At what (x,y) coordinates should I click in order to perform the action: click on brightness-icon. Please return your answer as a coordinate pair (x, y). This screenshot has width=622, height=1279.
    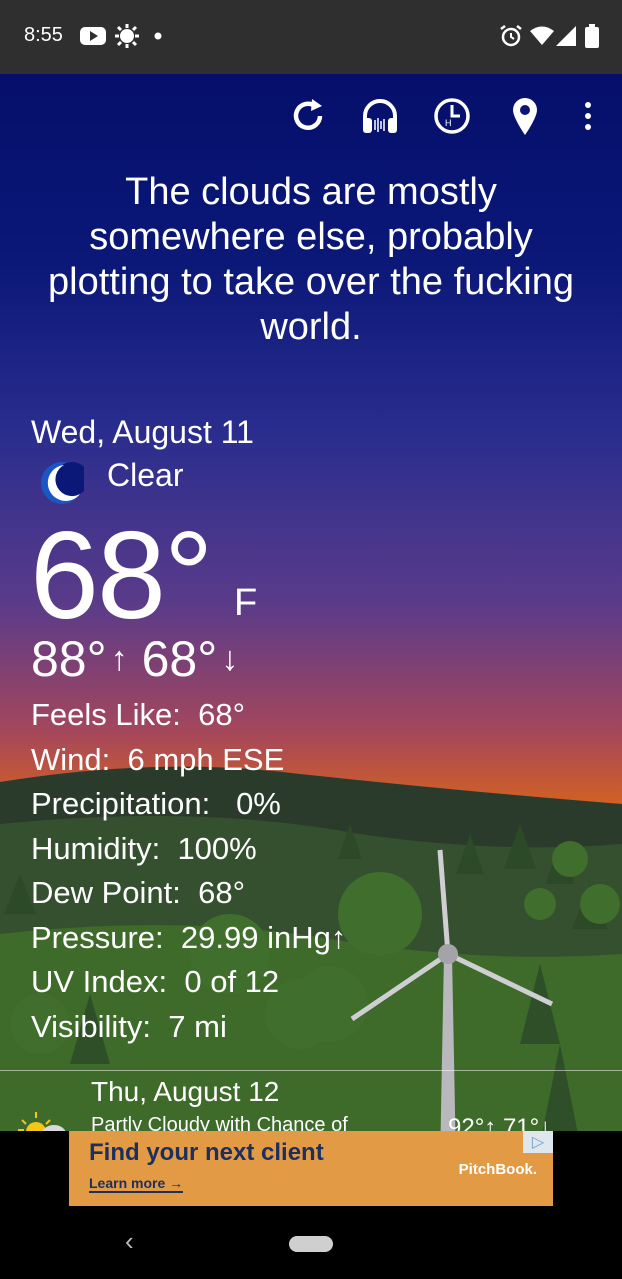
    Looking at the image, I should click on (127, 36).